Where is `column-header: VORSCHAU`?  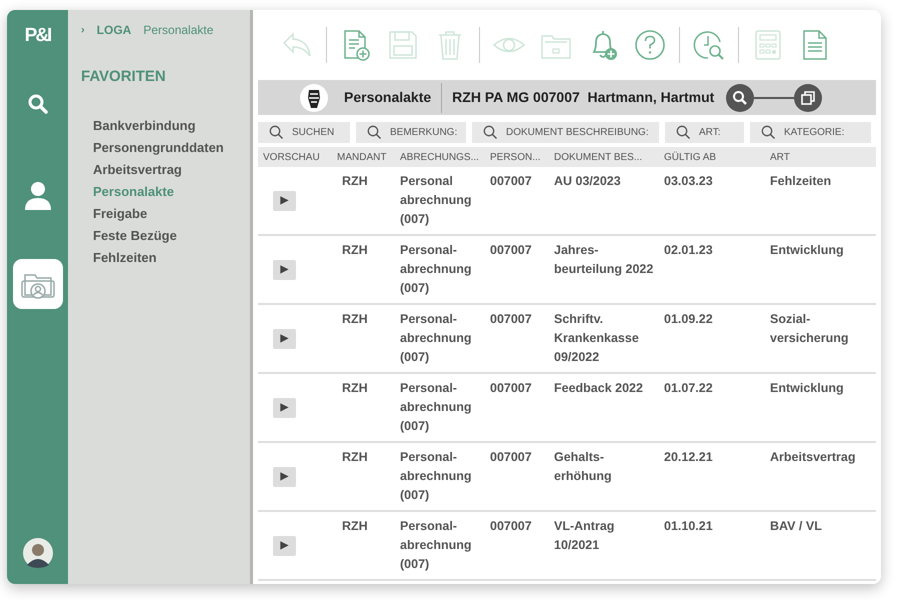
column-header: VORSCHAU is located at coordinates (291, 157).